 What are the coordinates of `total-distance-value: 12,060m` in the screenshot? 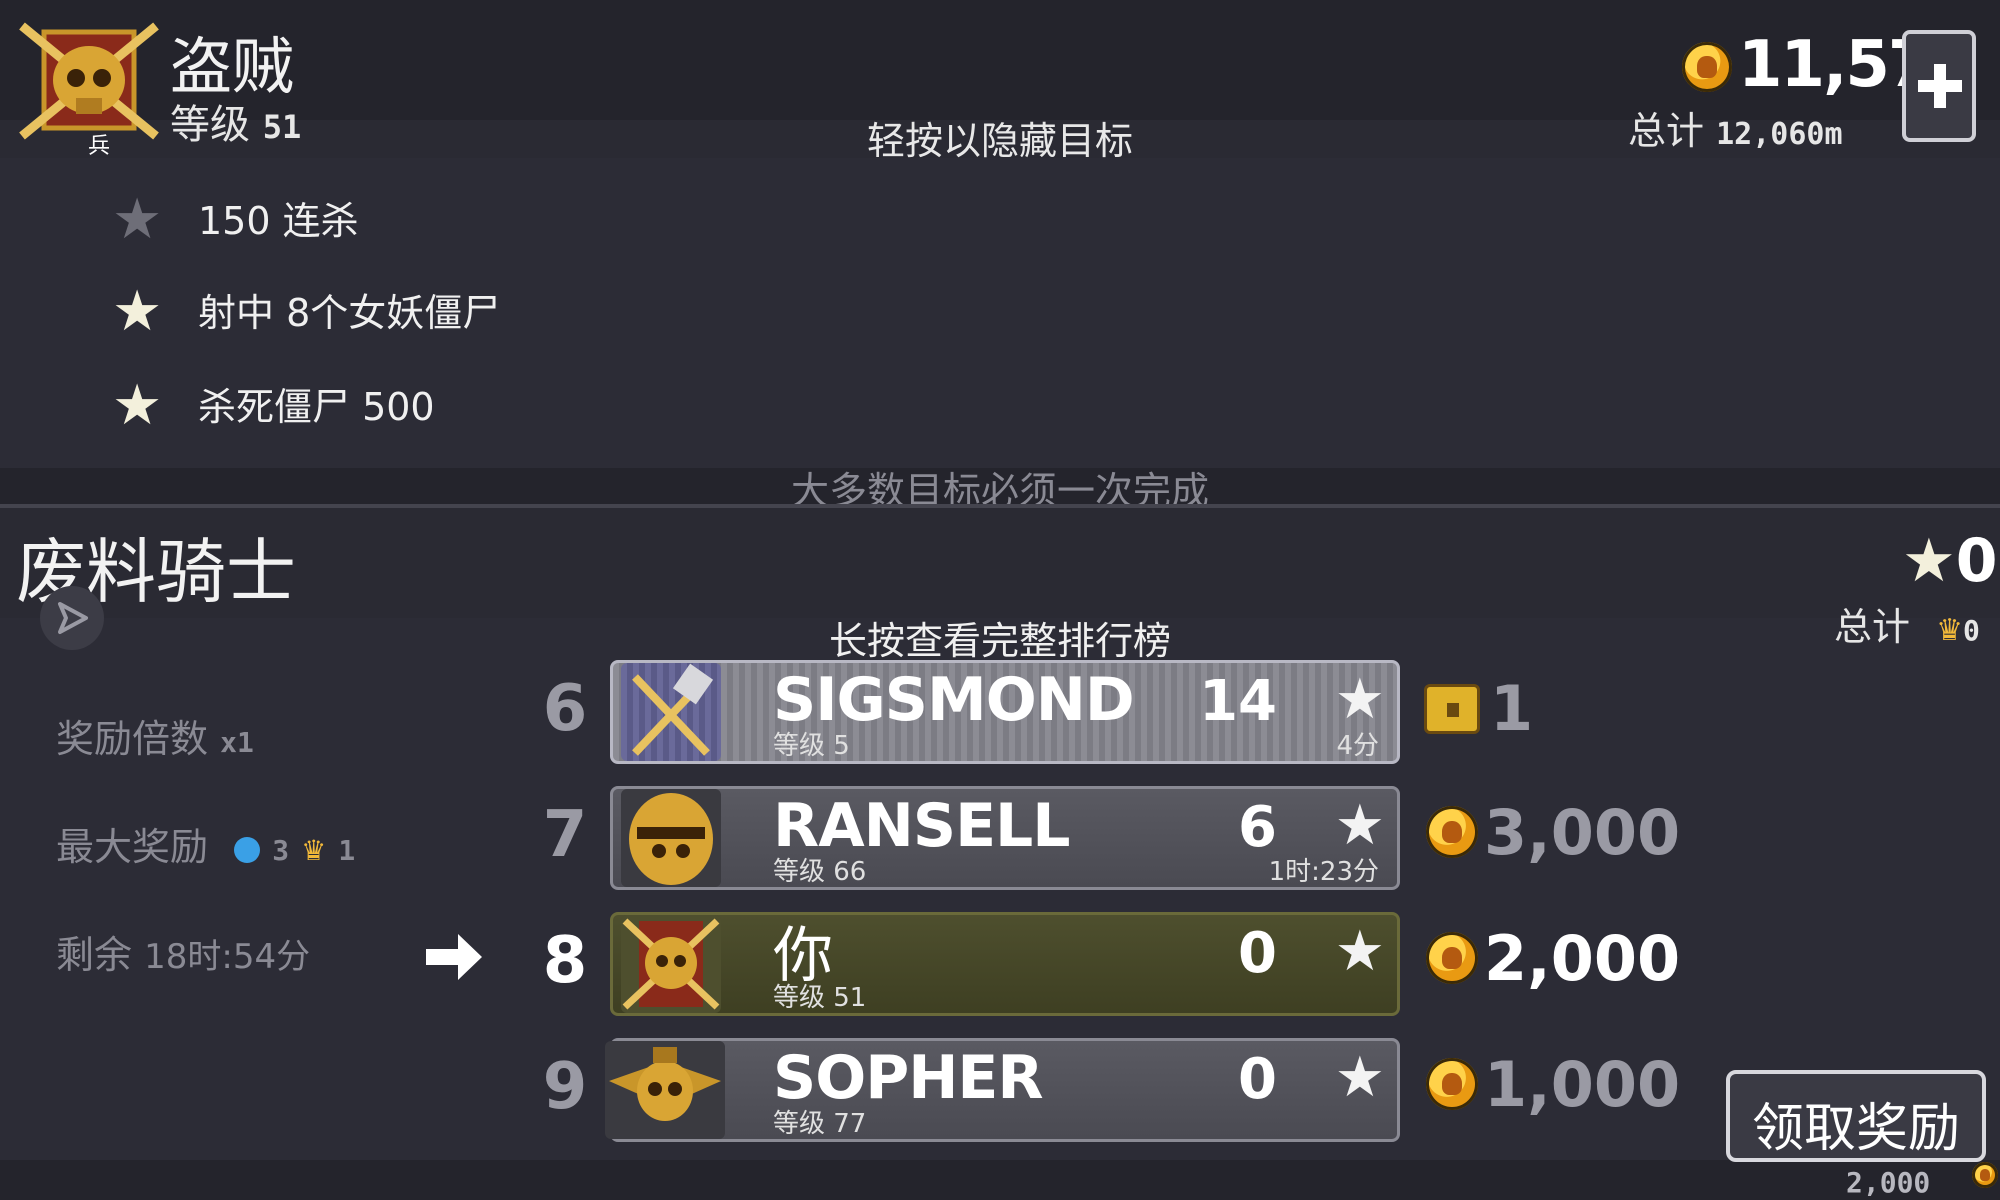 It's located at (1779, 134).